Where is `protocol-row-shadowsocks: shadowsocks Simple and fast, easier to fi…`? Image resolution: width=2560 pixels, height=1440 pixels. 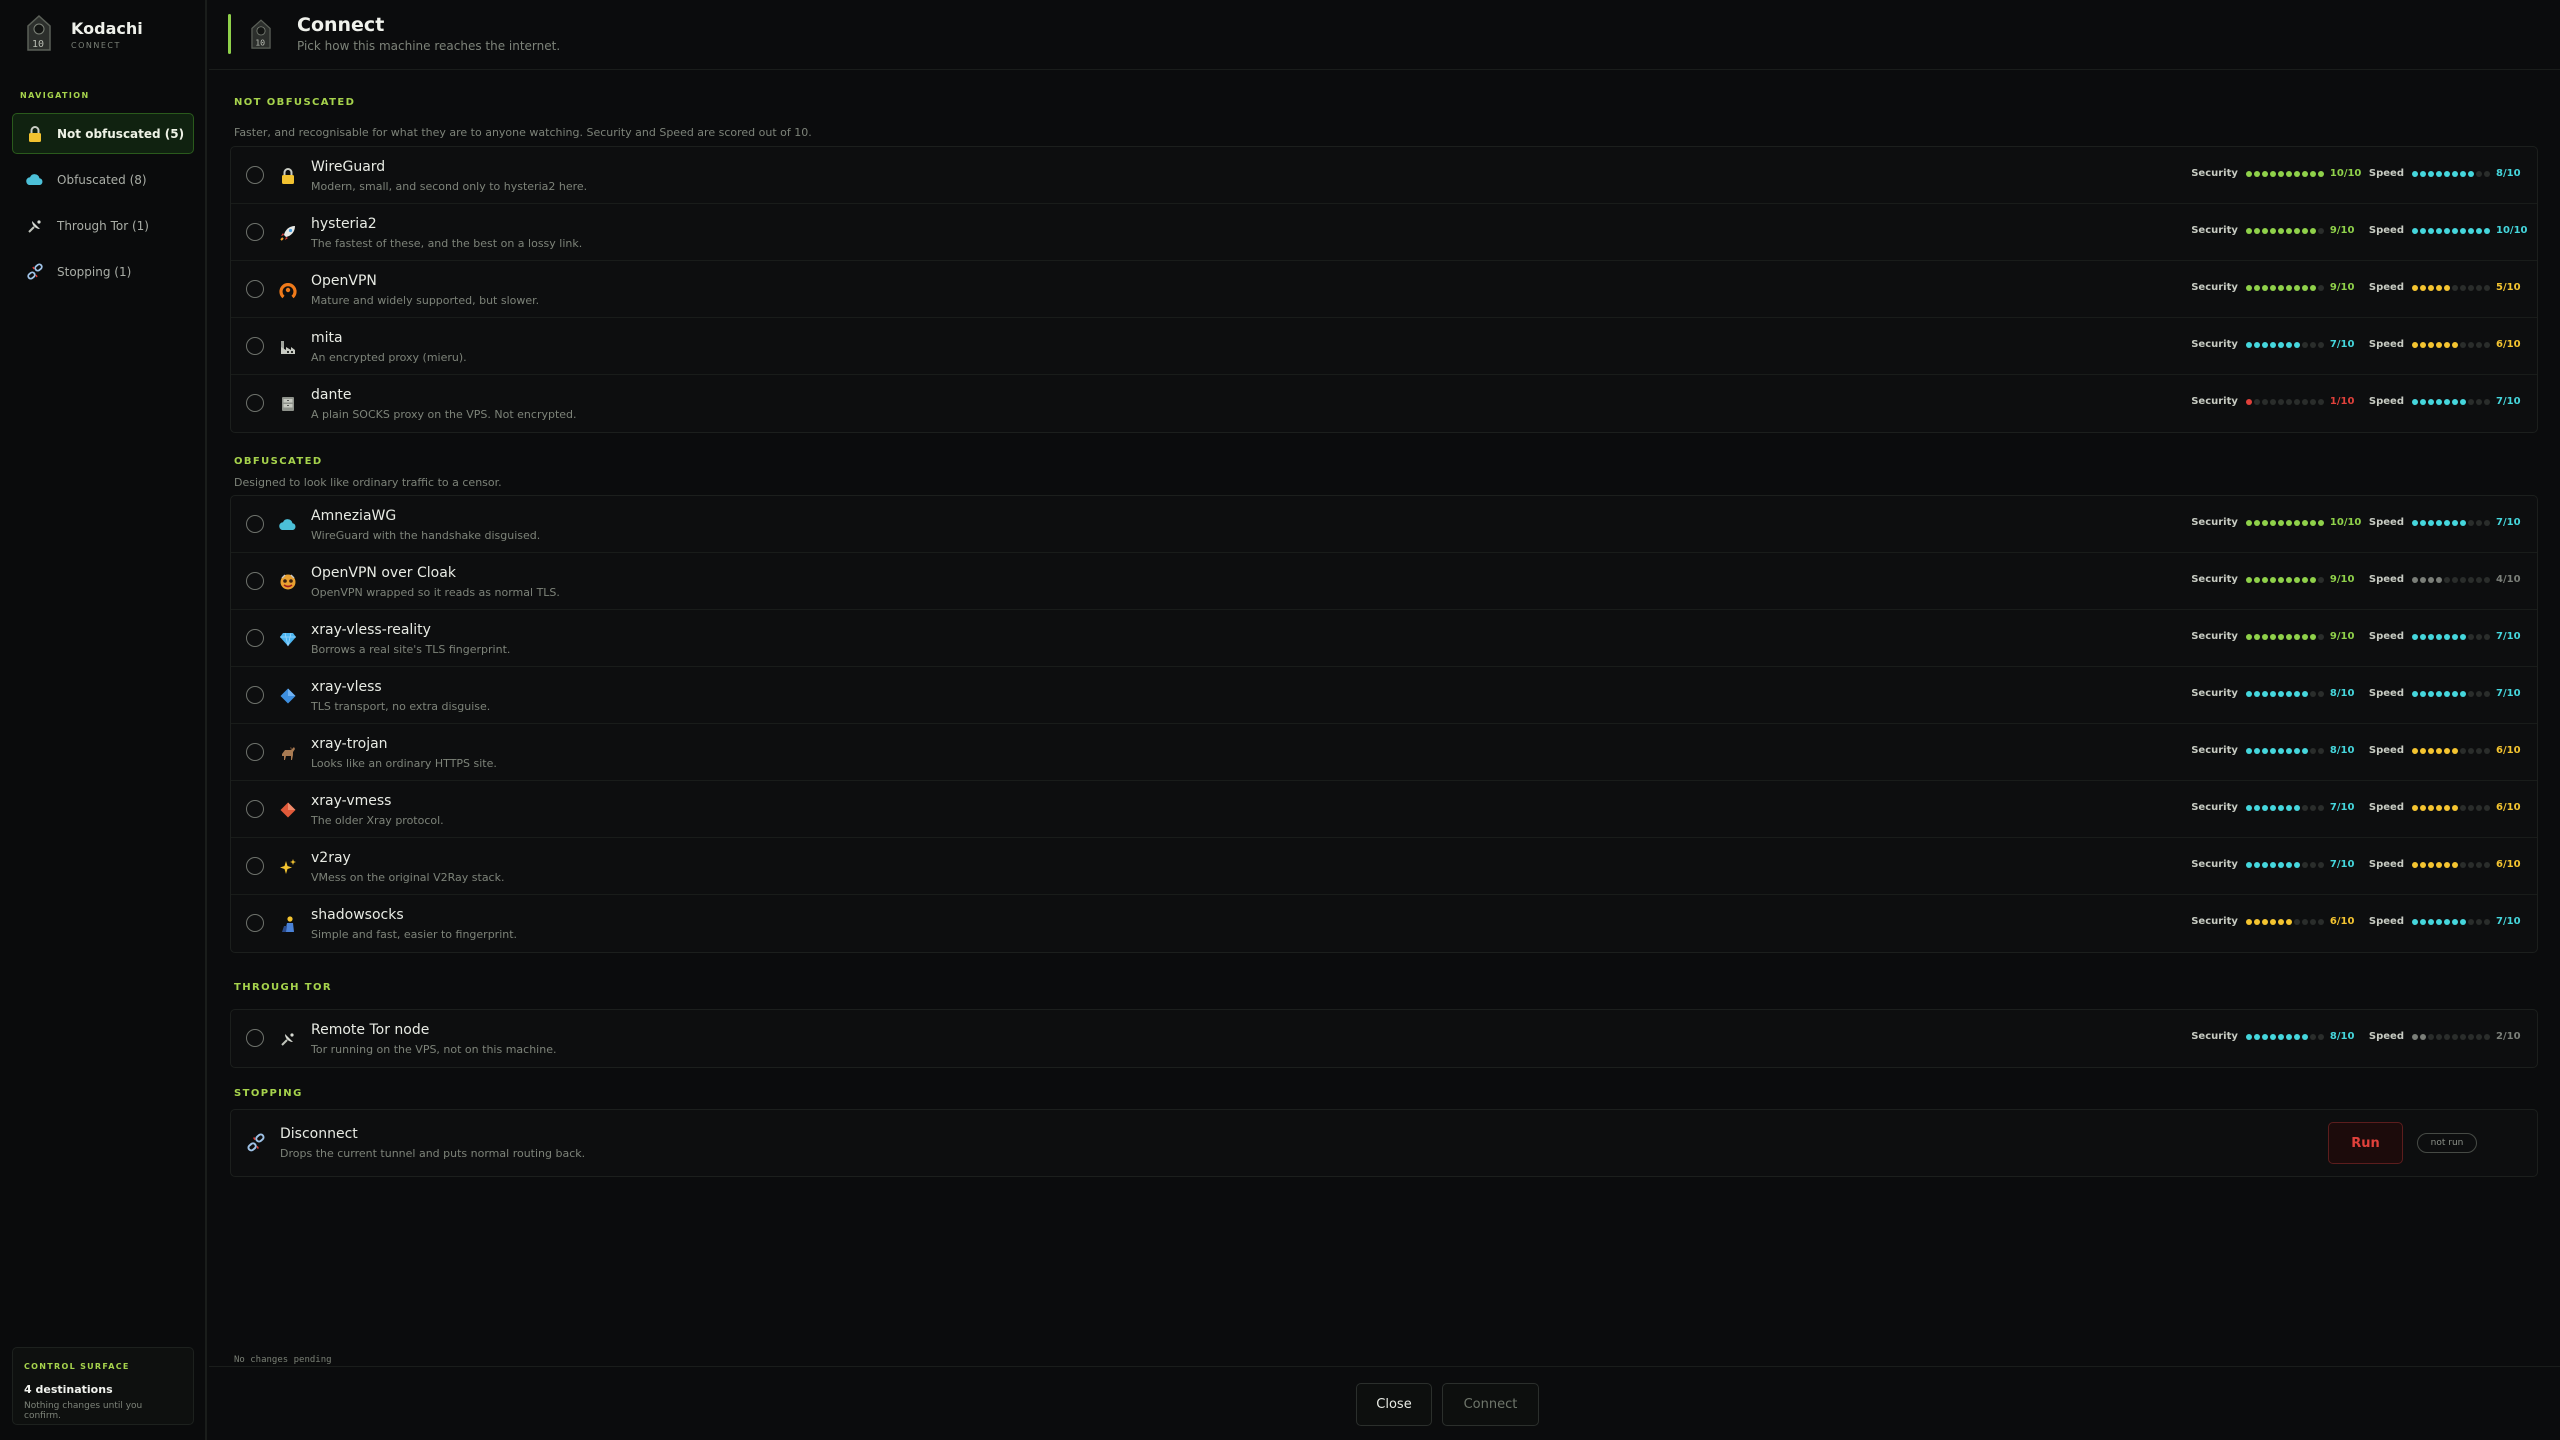
protocol-row-shadowsocks: shadowsocks Simple and fast, easier to fi… is located at coordinates (1384, 923).